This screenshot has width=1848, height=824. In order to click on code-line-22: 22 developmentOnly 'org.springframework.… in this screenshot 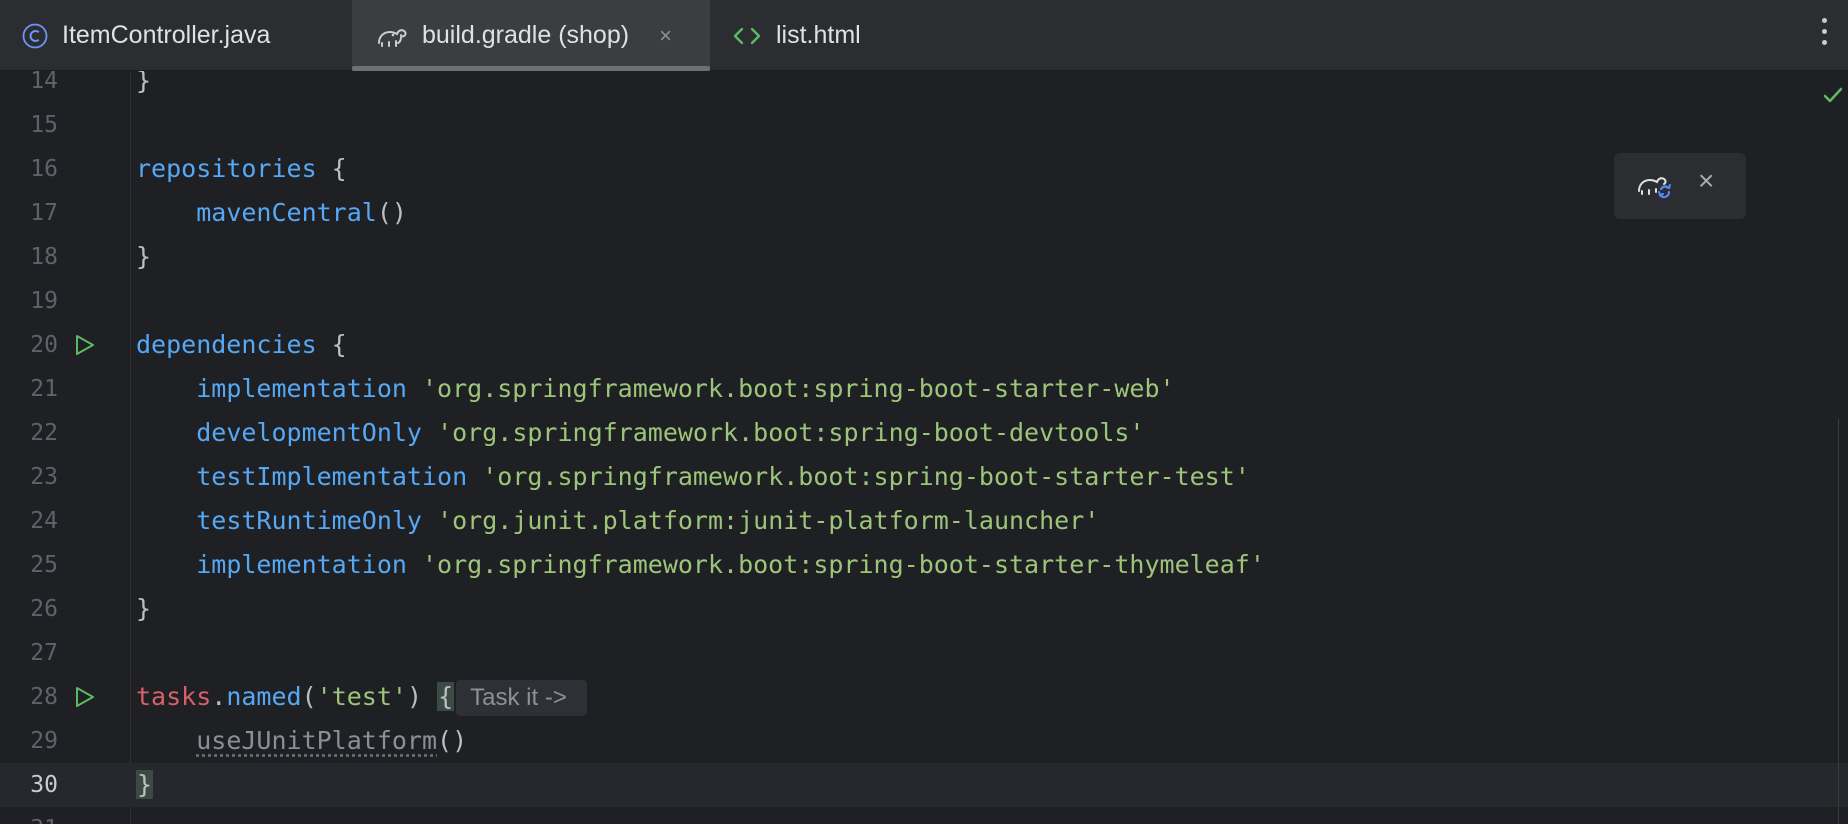, I will do `click(924, 433)`.